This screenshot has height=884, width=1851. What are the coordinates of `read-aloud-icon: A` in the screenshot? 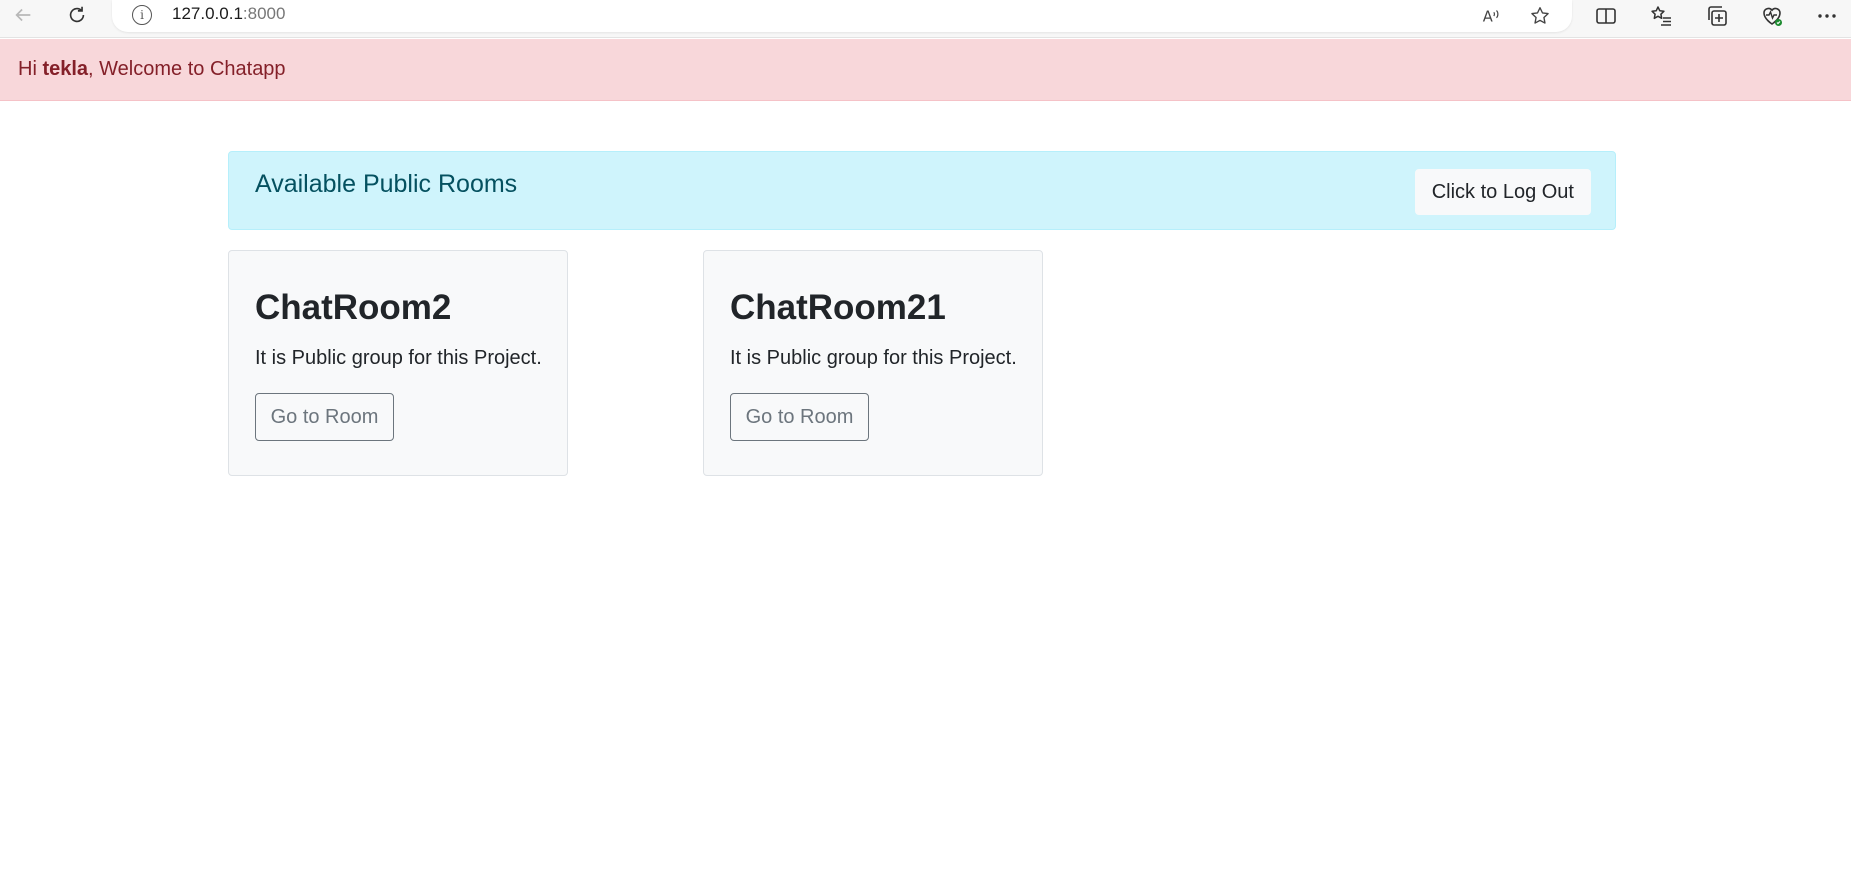 It's located at (1491, 17).